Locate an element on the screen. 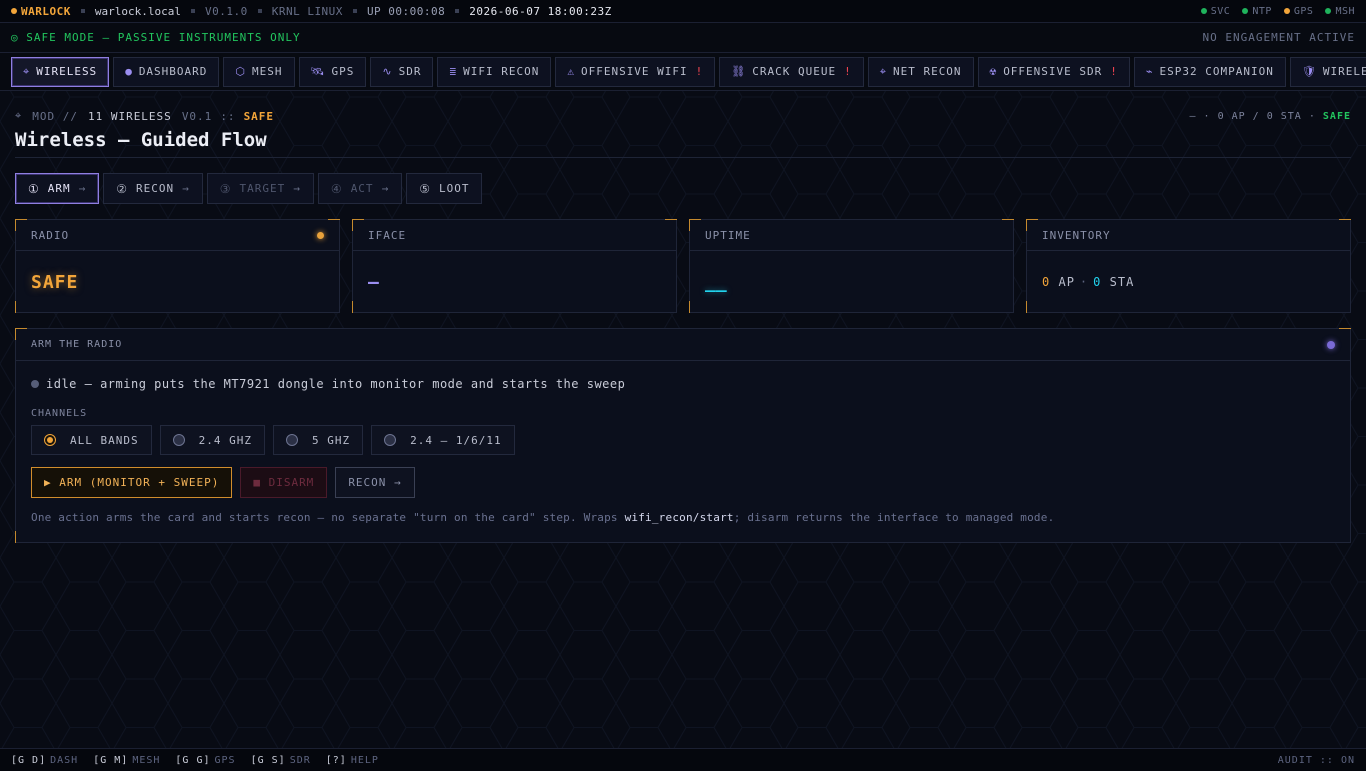 The height and width of the screenshot is (771, 1366). channel-2-4-1-6-11: 2.4 — 1/6/11 is located at coordinates (443, 440).